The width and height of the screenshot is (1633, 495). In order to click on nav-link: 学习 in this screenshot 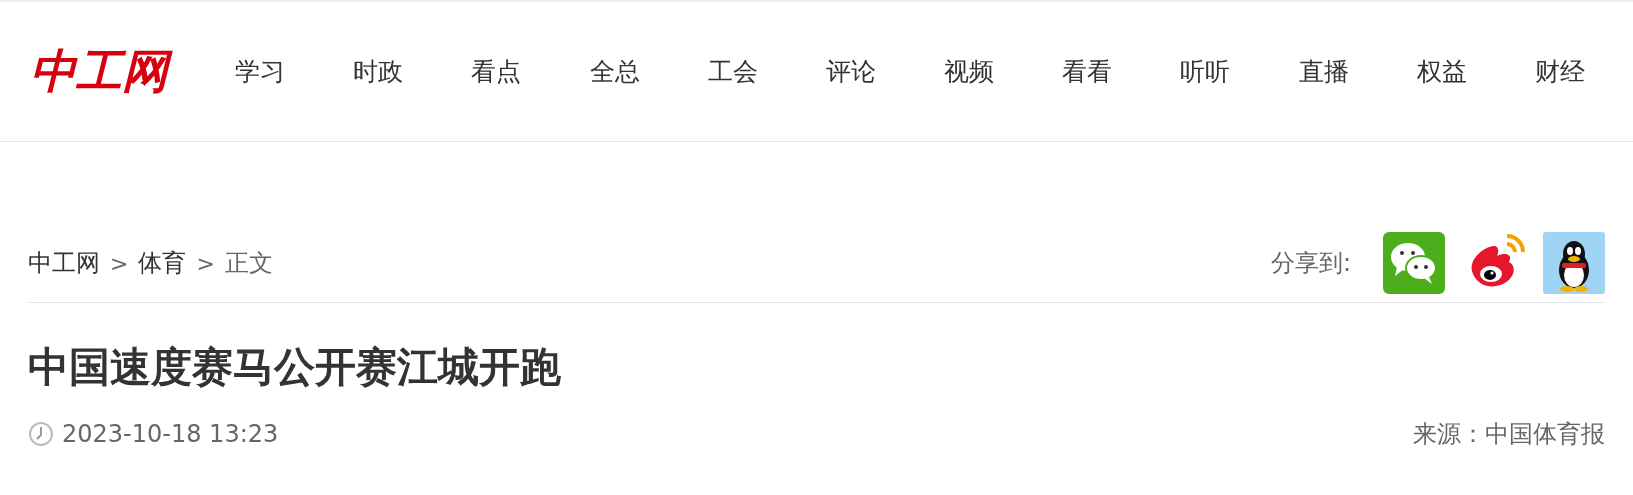, I will do `click(260, 71)`.